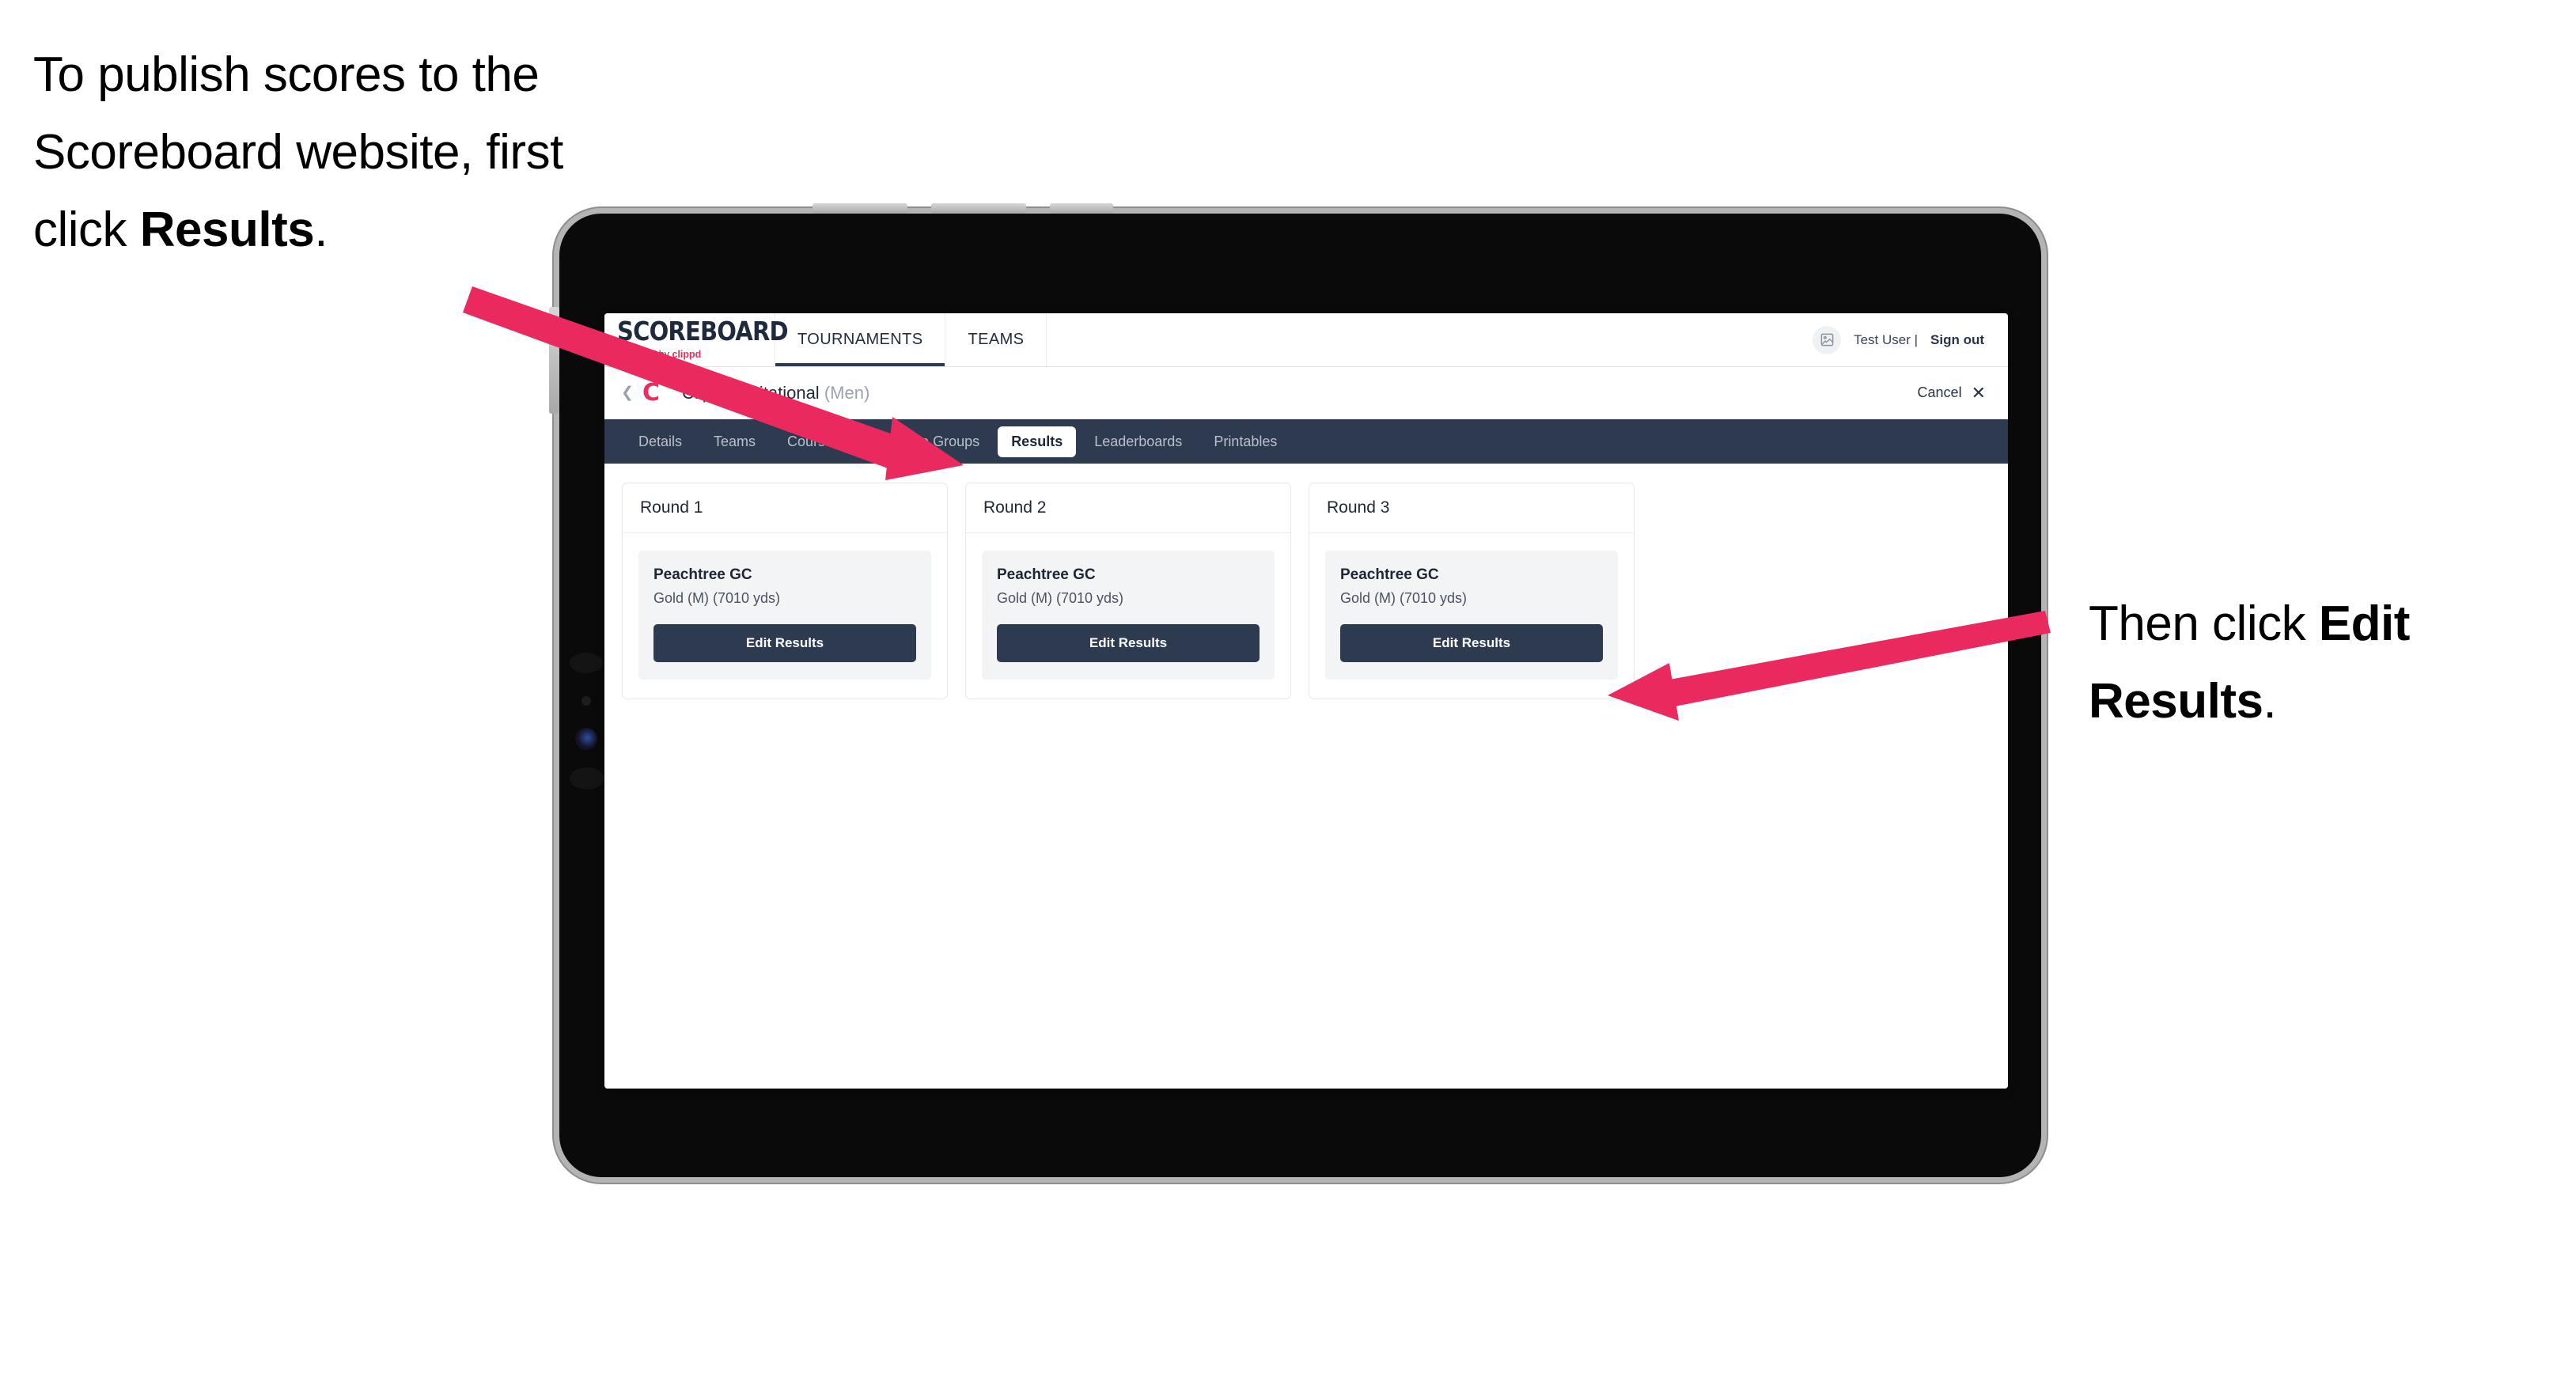  What do you see at coordinates (703, 331) in the screenshot?
I see `brand-title: SCOREBOARD` at bounding box center [703, 331].